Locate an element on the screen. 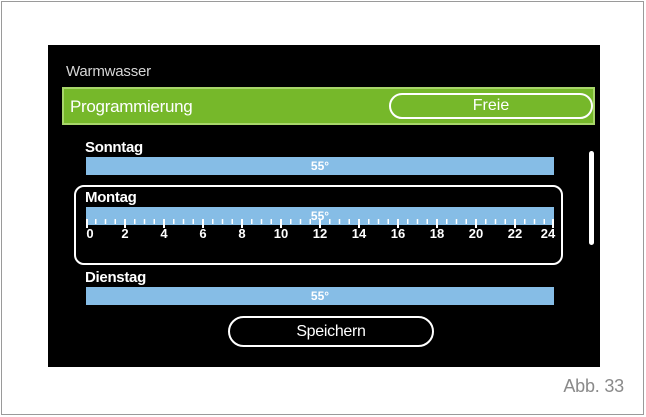 Image resolution: width=646 pixels, height=417 pixels. hour-label: 16 is located at coordinates (398, 233).